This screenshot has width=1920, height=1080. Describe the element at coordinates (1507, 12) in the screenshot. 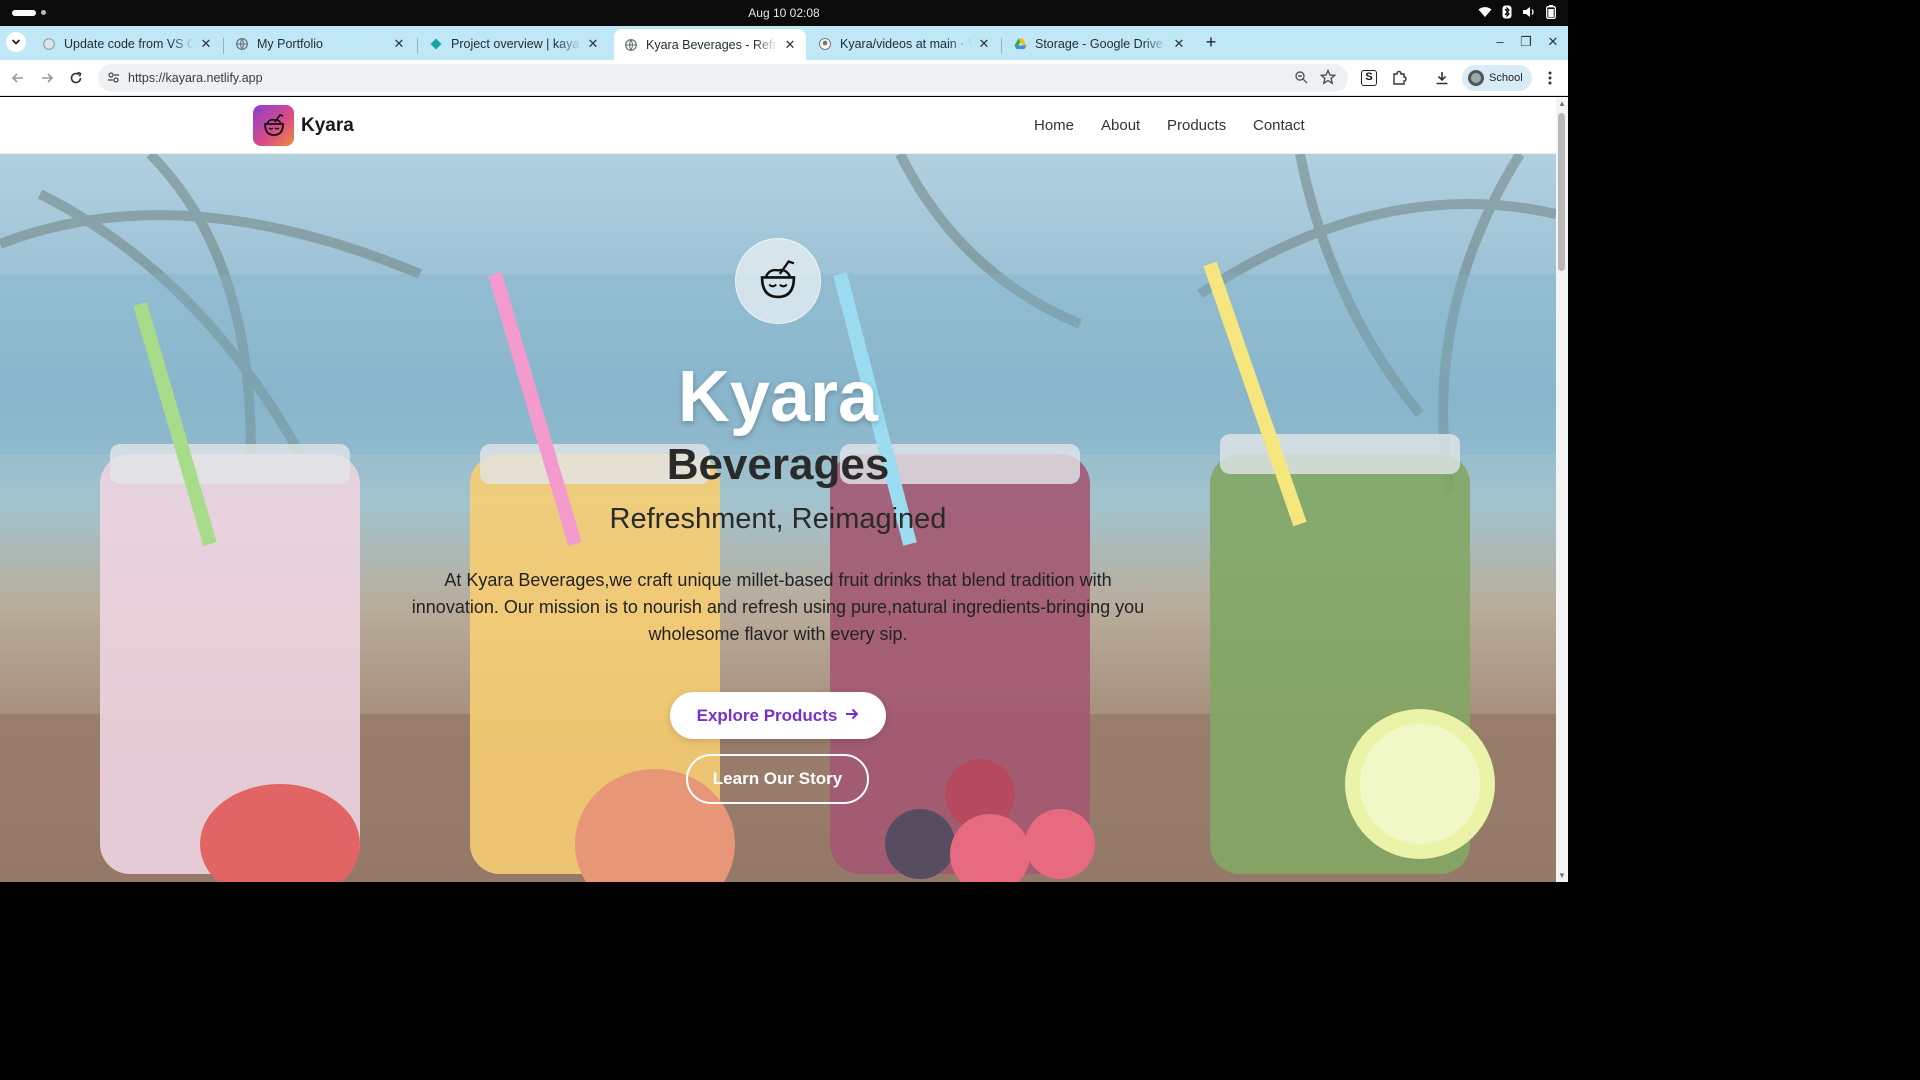

I see `bluetooth-icon` at that location.